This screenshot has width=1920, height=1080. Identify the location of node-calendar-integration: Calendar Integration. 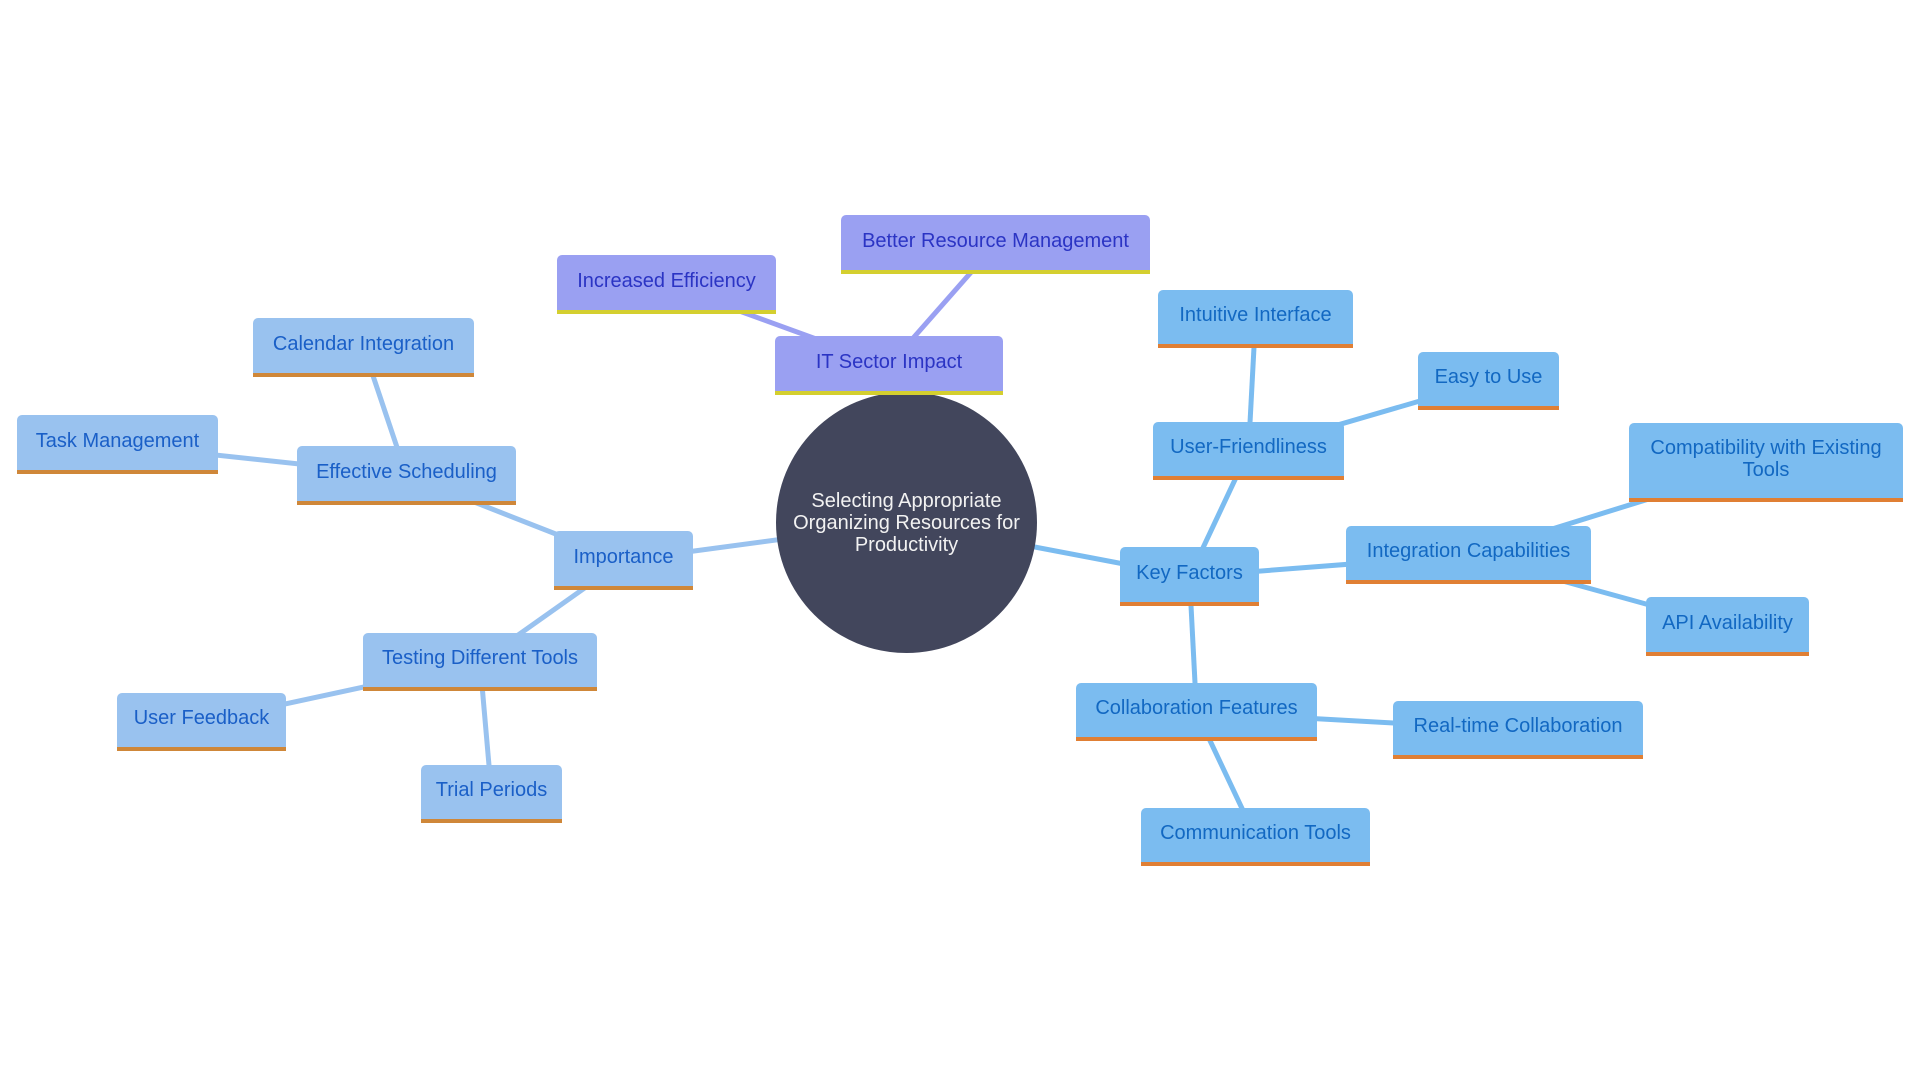
(363, 347).